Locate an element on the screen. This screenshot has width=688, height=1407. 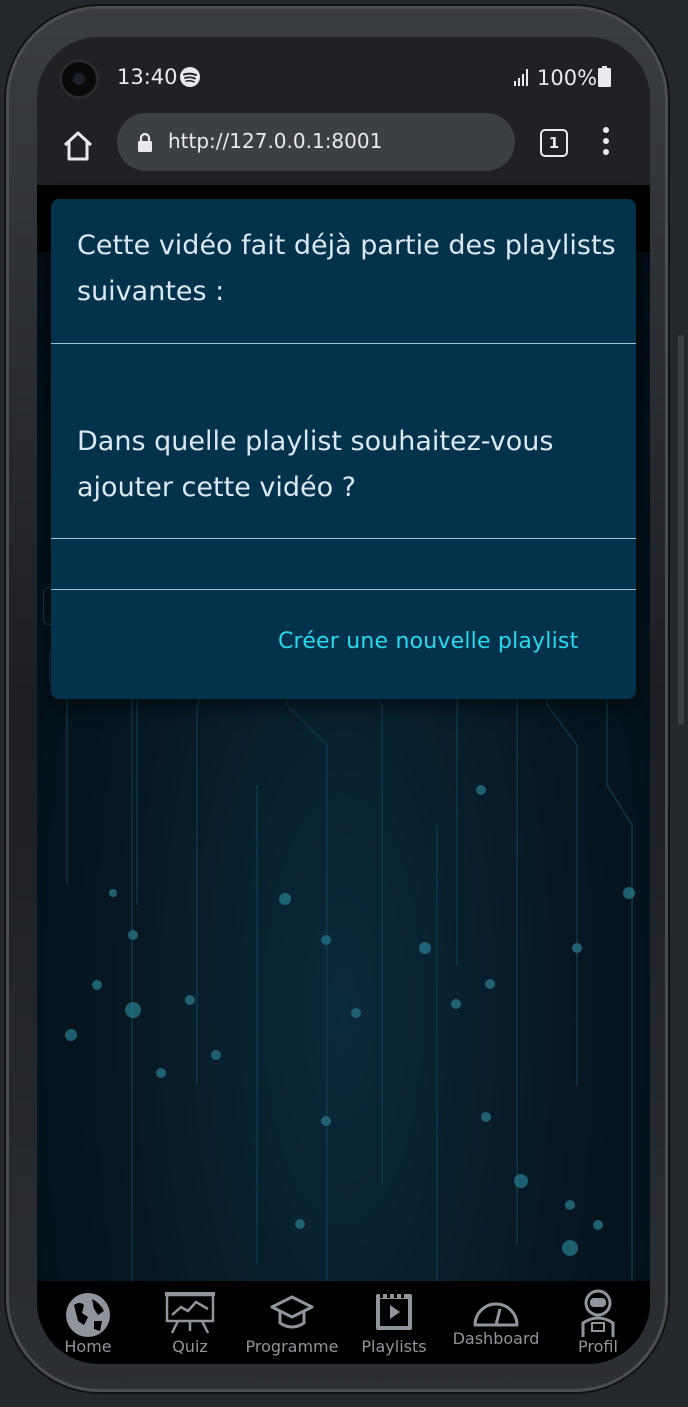
spotify-icon is located at coordinates (190, 77).